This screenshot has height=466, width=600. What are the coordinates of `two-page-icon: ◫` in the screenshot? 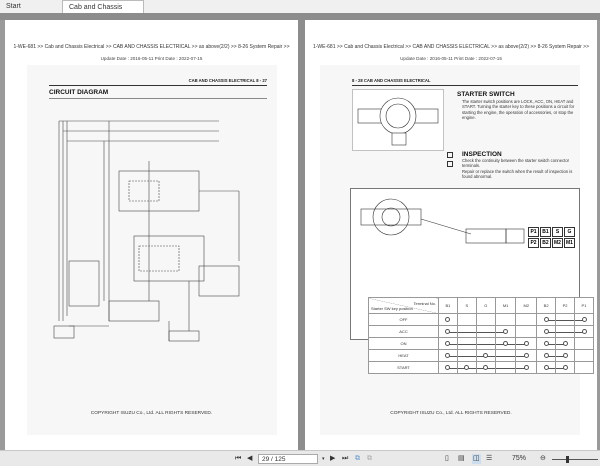 It's located at (476, 459).